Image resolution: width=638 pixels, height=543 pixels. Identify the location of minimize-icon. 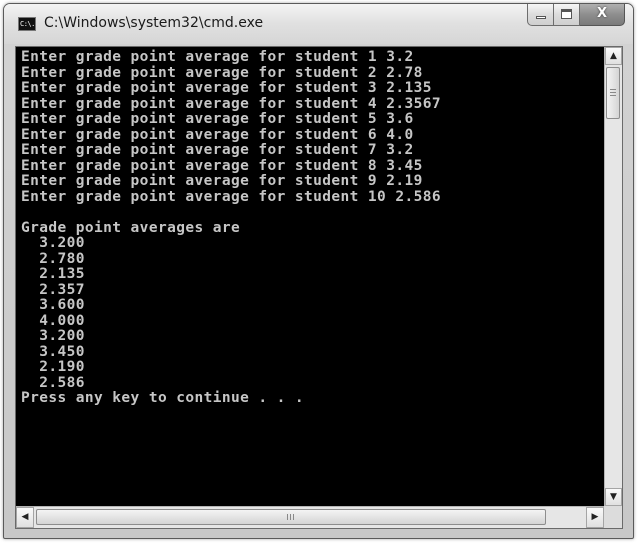
(541, 17).